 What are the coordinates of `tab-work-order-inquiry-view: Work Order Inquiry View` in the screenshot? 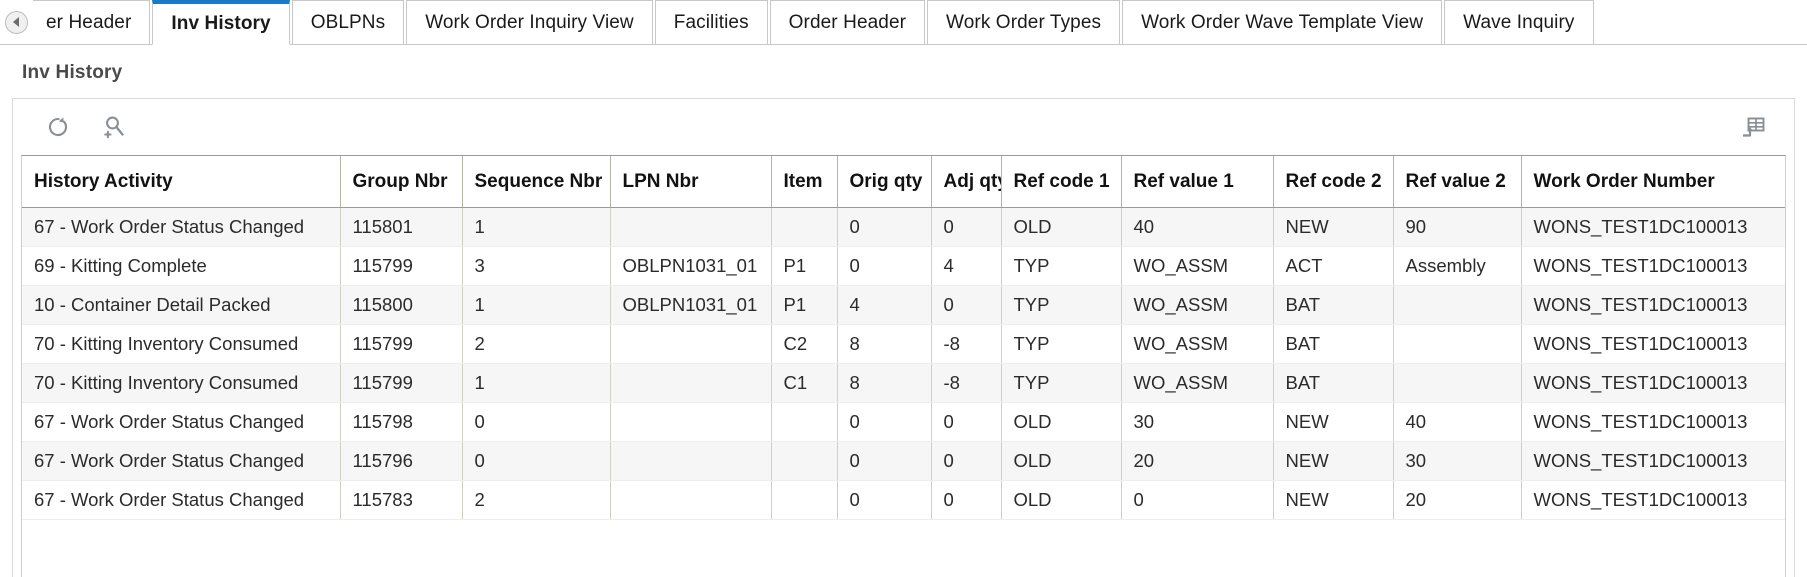 It's located at (529, 22).